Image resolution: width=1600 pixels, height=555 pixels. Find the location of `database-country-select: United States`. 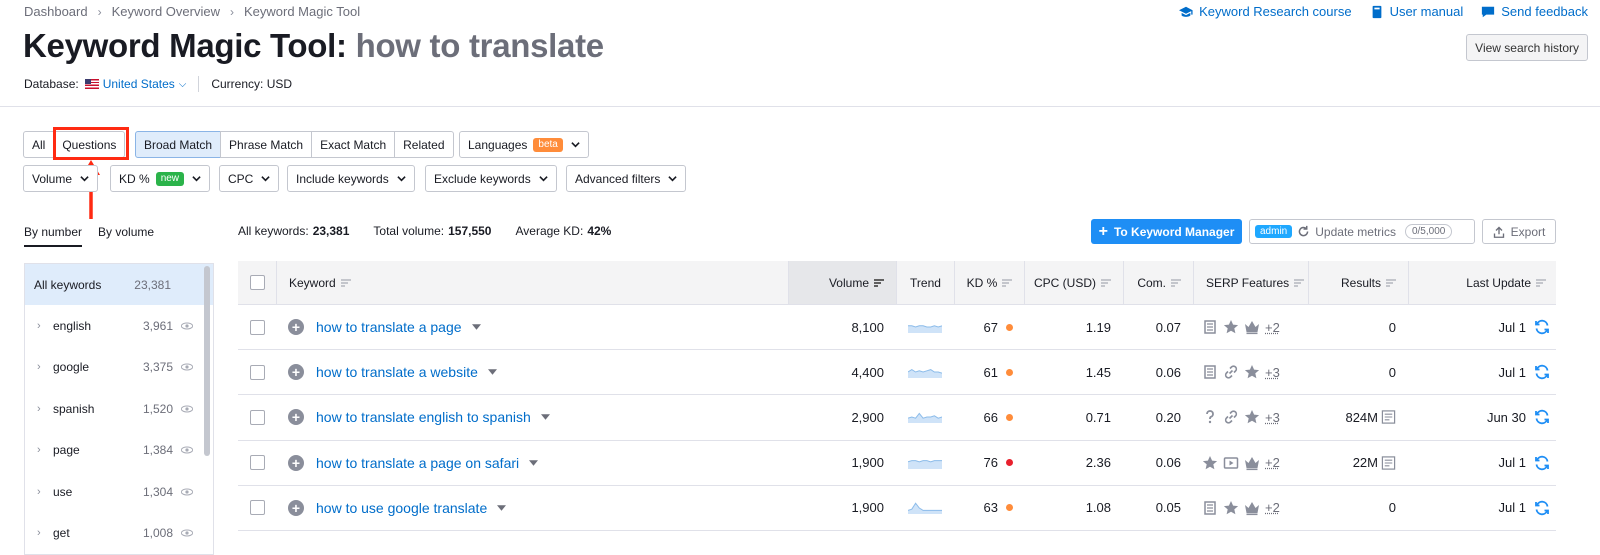

database-country-select: United States is located at coordinates (139, 84).